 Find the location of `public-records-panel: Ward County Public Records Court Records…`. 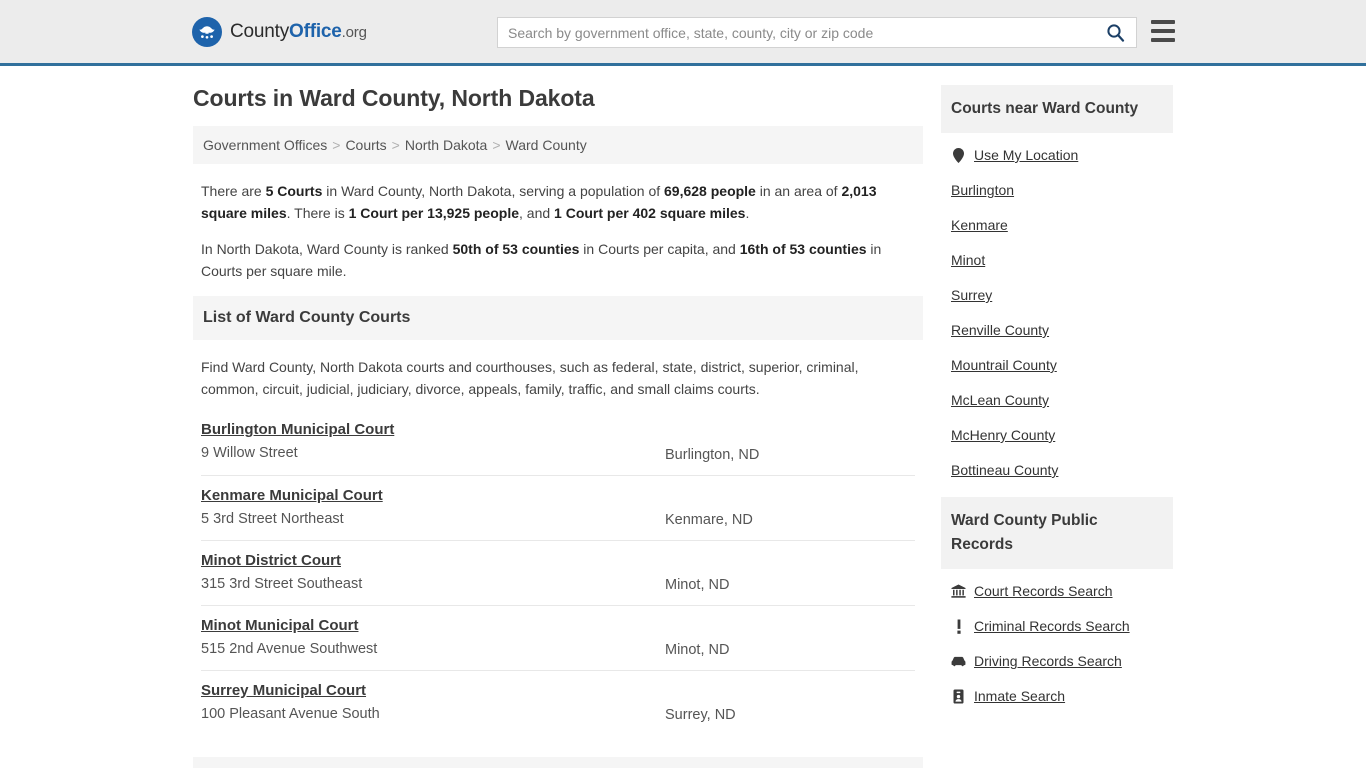

public-records-panel: Ward County Public Records Court Records… is located at coordinates (1057, 600).